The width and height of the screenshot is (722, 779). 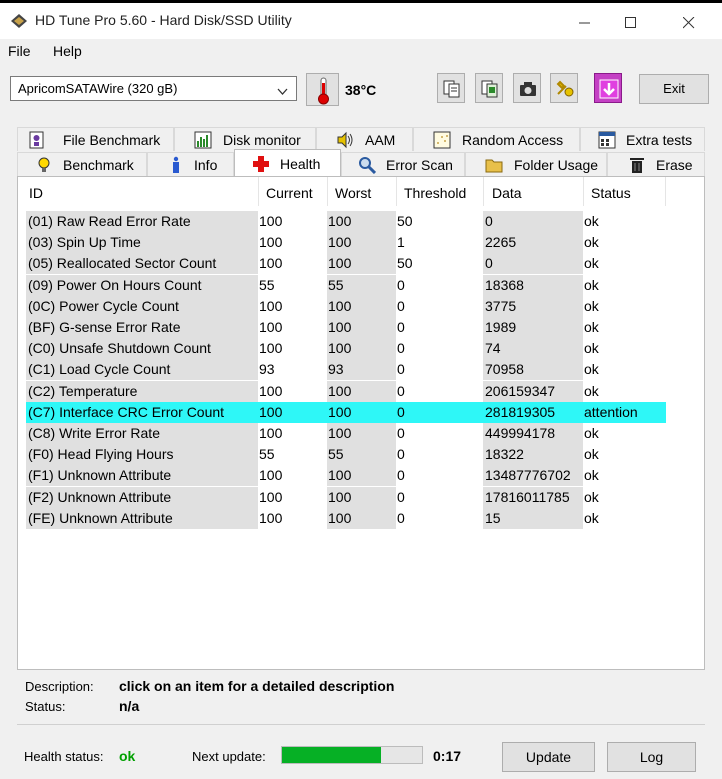 What do you see at coordinates (401, 242) in the screenshot?
I see `cell-threshold: 1` at bounding box center [401, 242].